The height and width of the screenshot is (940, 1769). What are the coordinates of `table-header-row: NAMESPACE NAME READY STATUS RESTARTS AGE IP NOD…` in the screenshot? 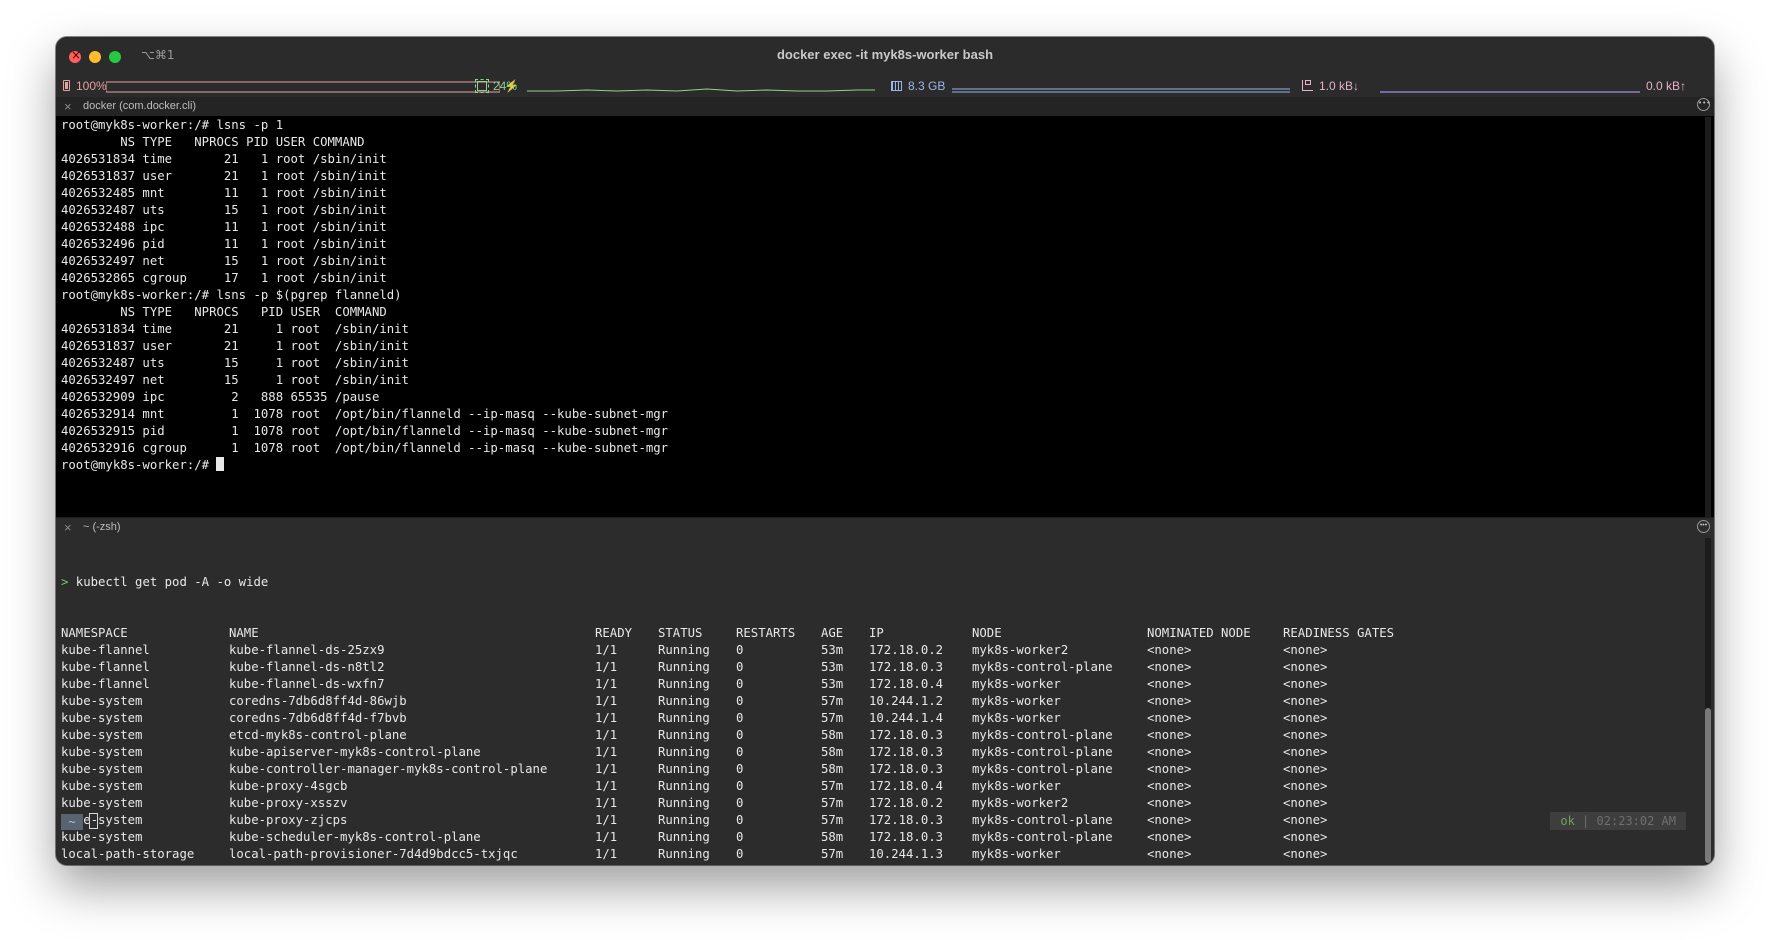 It's located at (727, 633).